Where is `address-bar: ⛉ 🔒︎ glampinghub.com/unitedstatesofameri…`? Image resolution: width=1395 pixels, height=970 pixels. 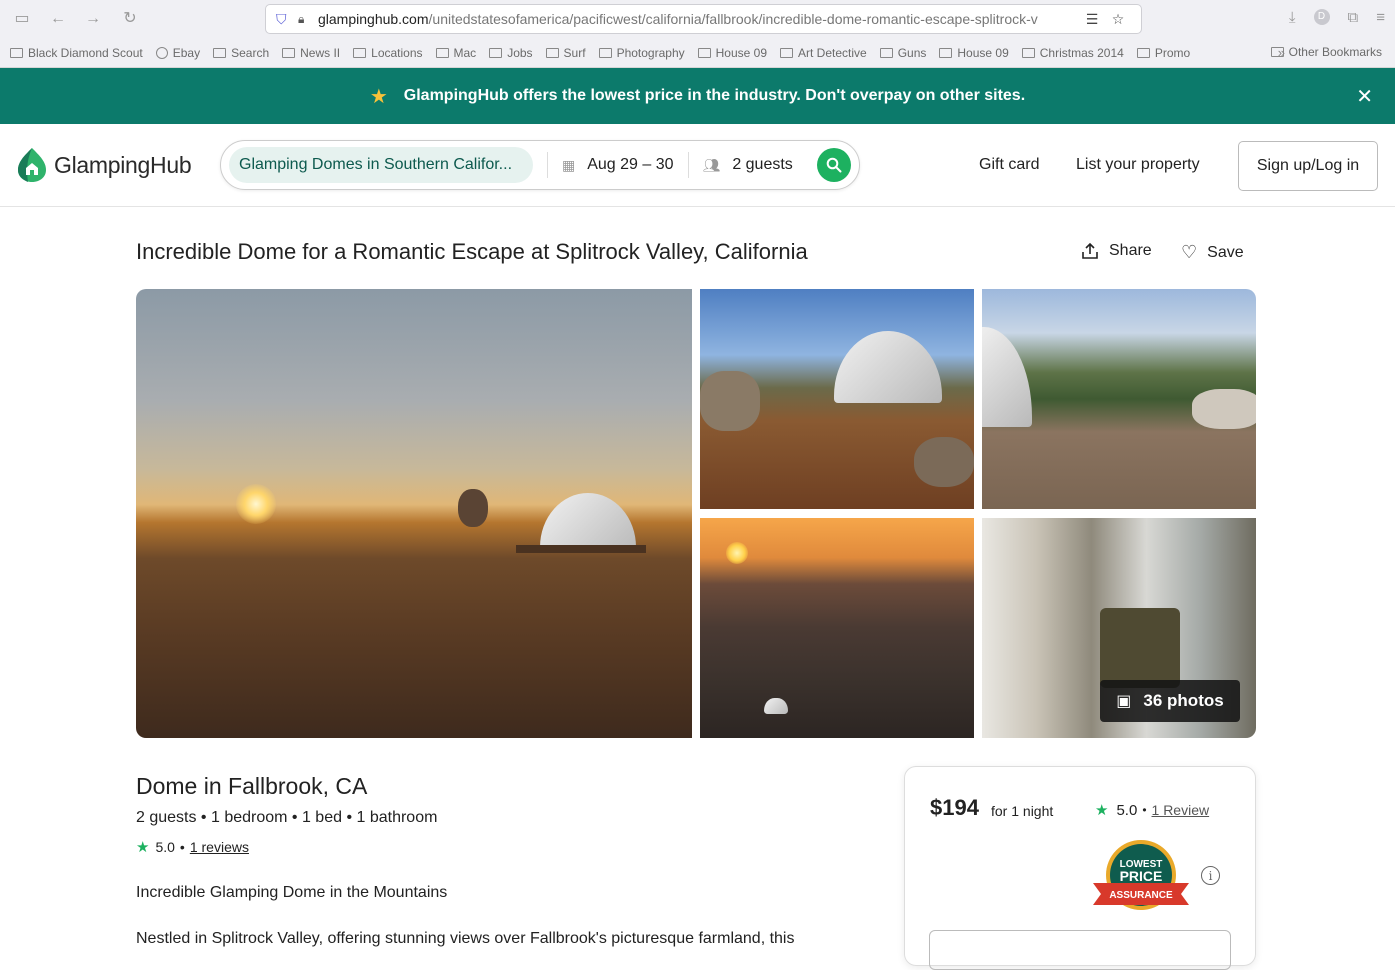
address-bar: ⛉ 🔒︎ glampinghub.com/unitedstatesofameri… is located at coordinates (703, 19).